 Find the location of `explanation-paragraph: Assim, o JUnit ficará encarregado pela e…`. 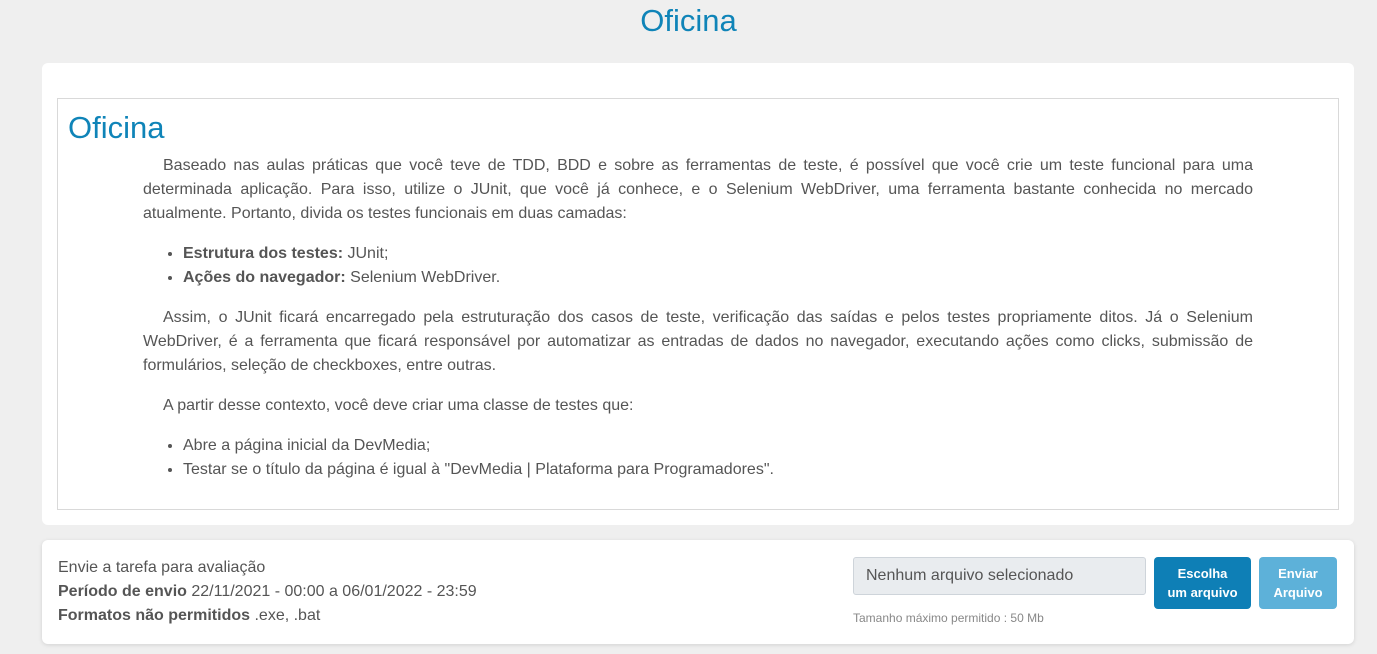

explanation-paragraph: Assim, o JUnit ficará encarregado pela e… is located at coordinates (698, 341).